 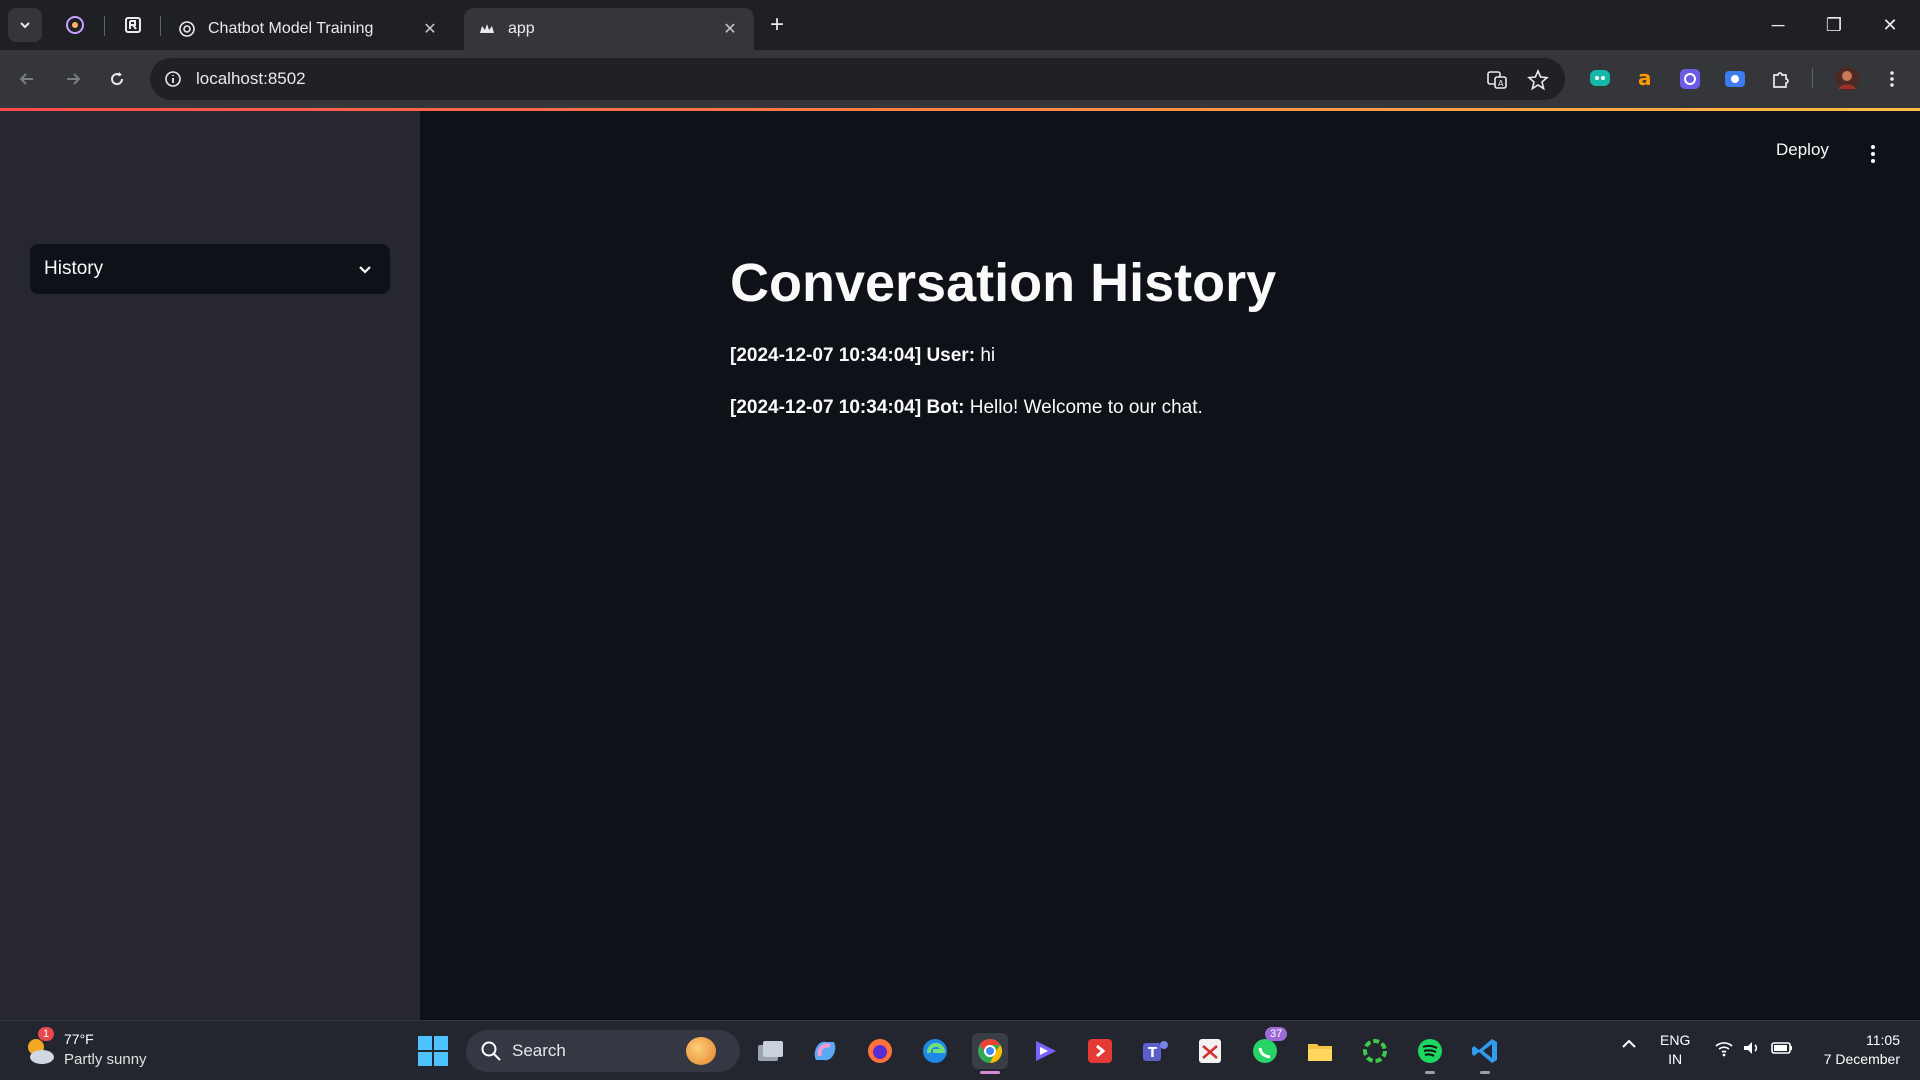 What do you see at coordinates (74, 268) in the screenshot?
I see `history-select-value: History` at bounding box center [74, 268].